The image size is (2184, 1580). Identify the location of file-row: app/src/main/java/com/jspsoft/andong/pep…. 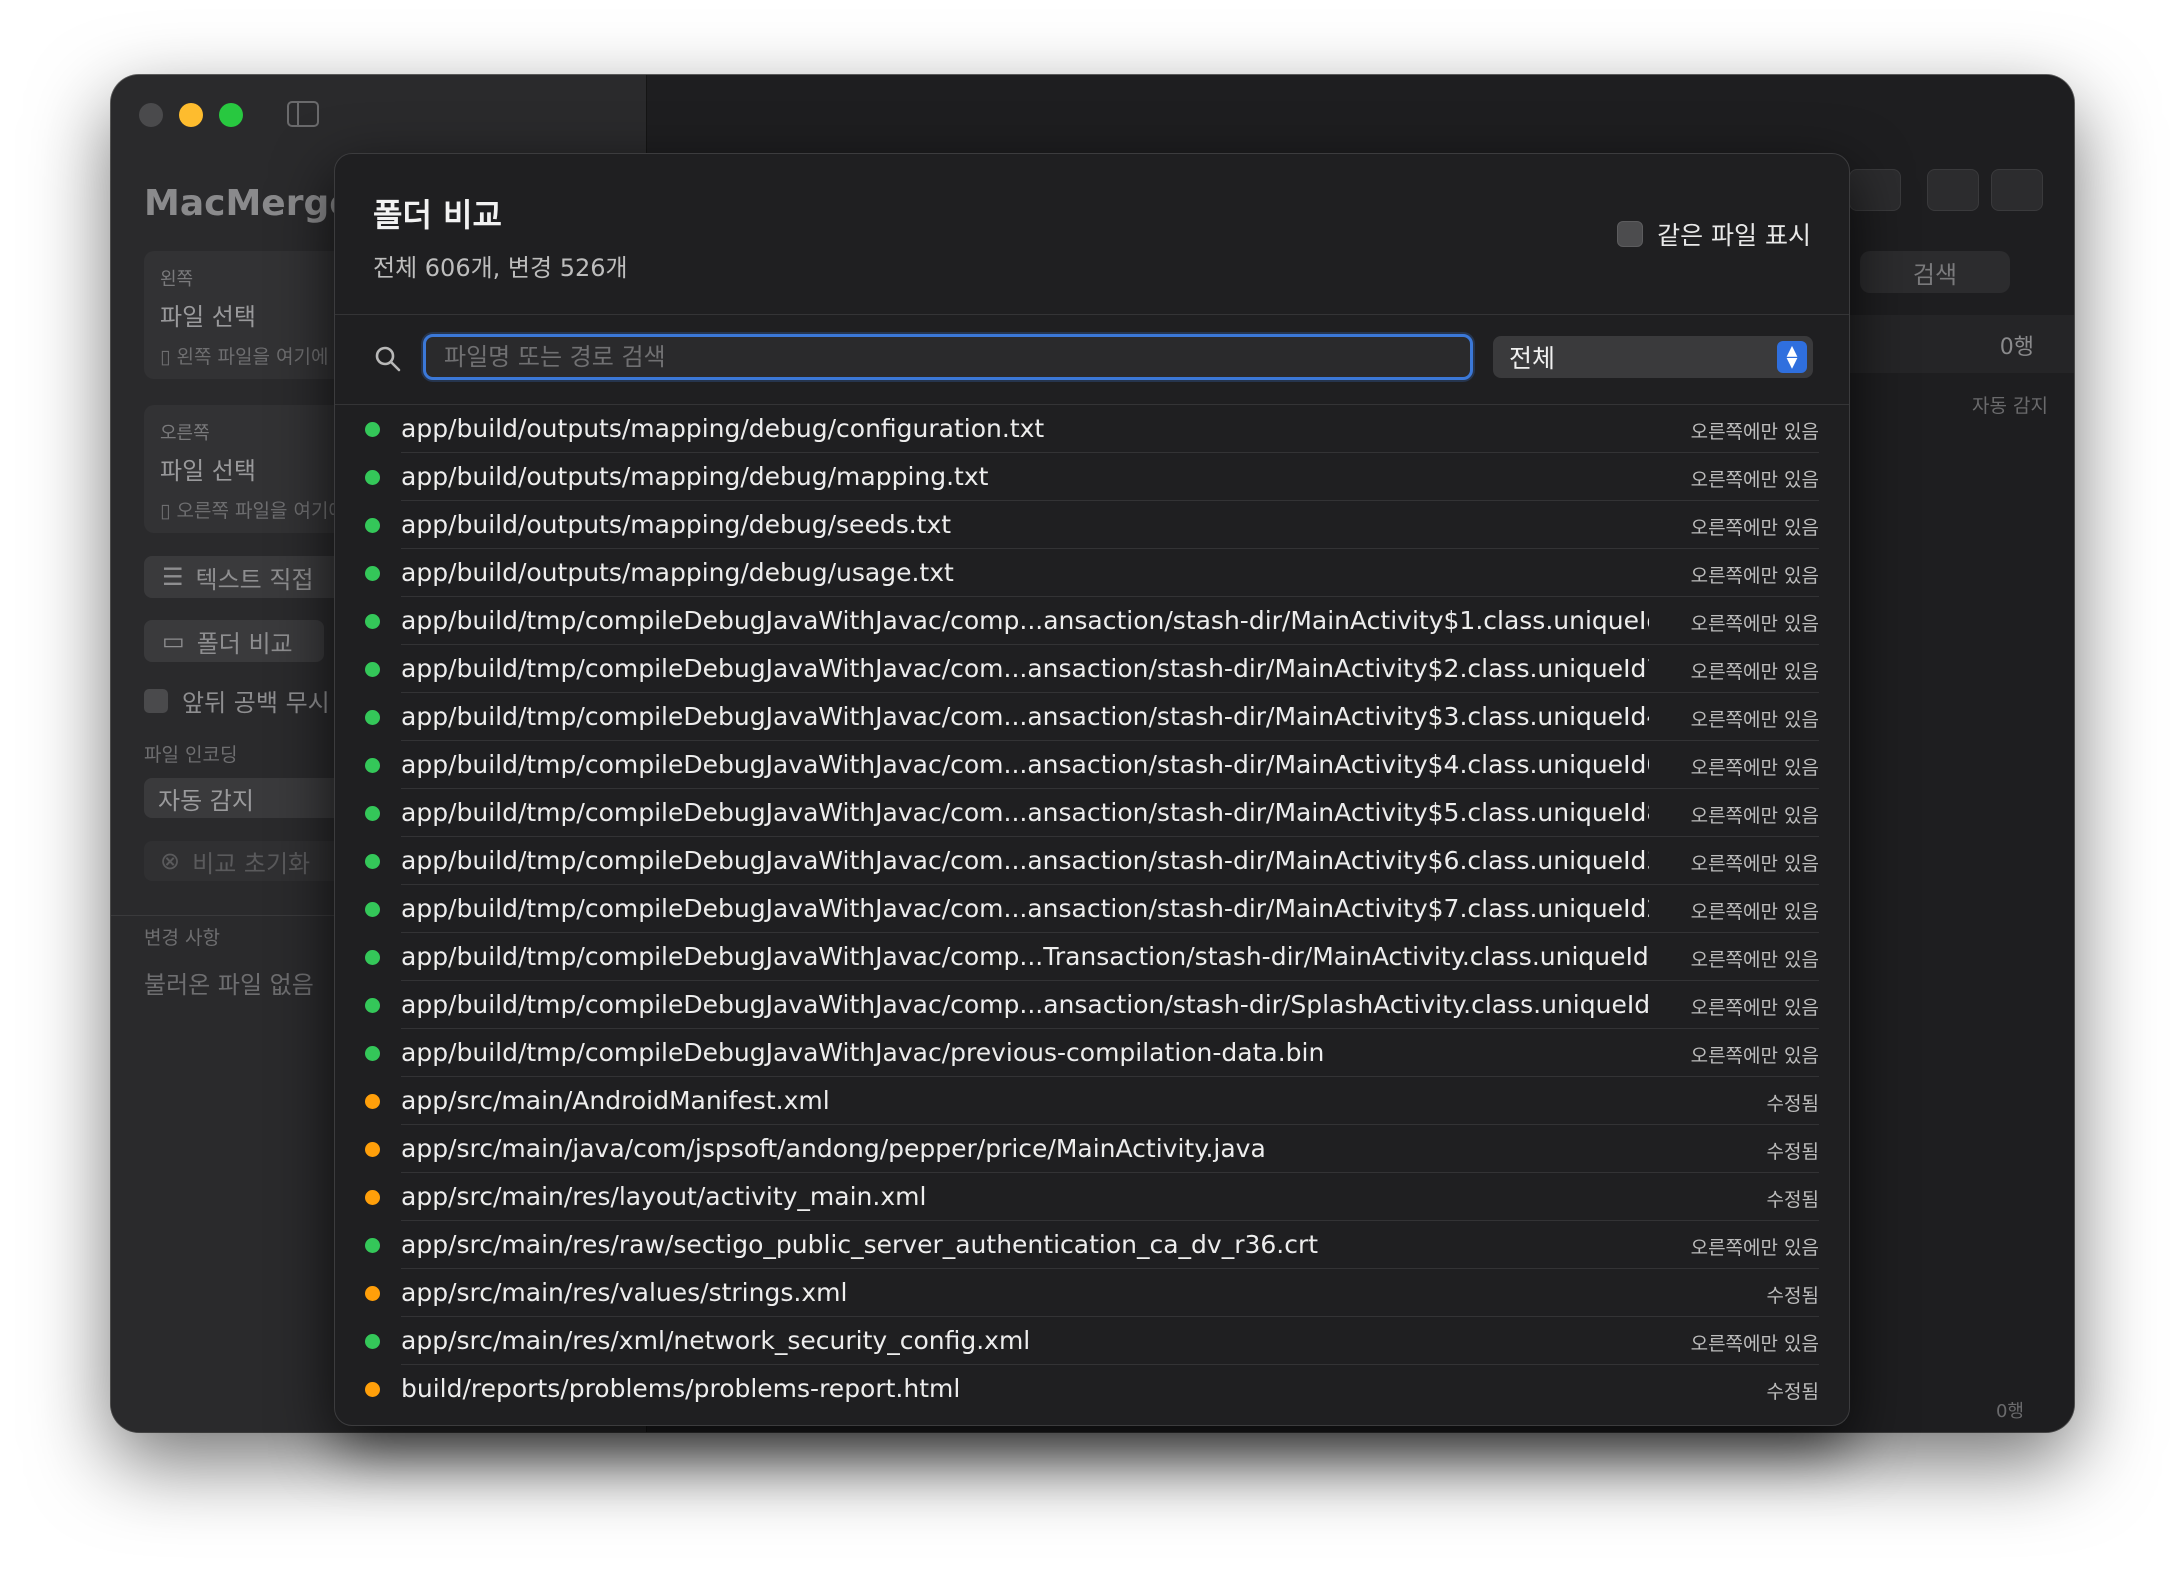
(1092, 1149).